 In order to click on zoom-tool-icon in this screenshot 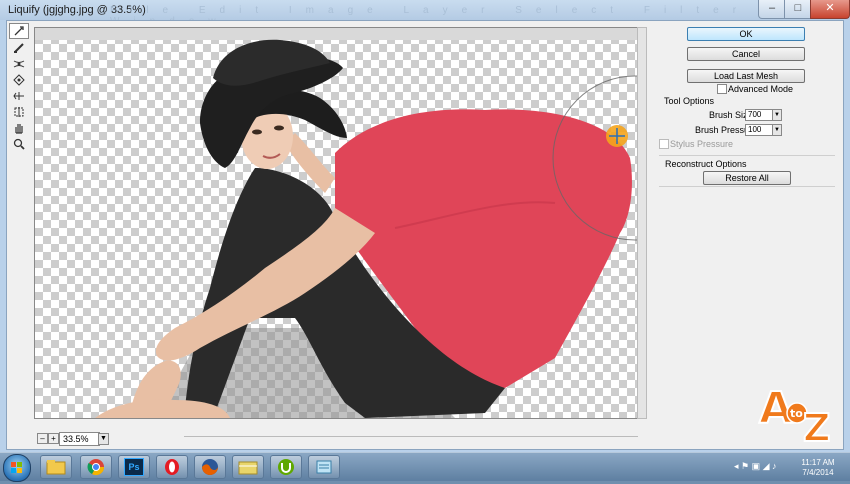, I will do `click(19, 144)`.